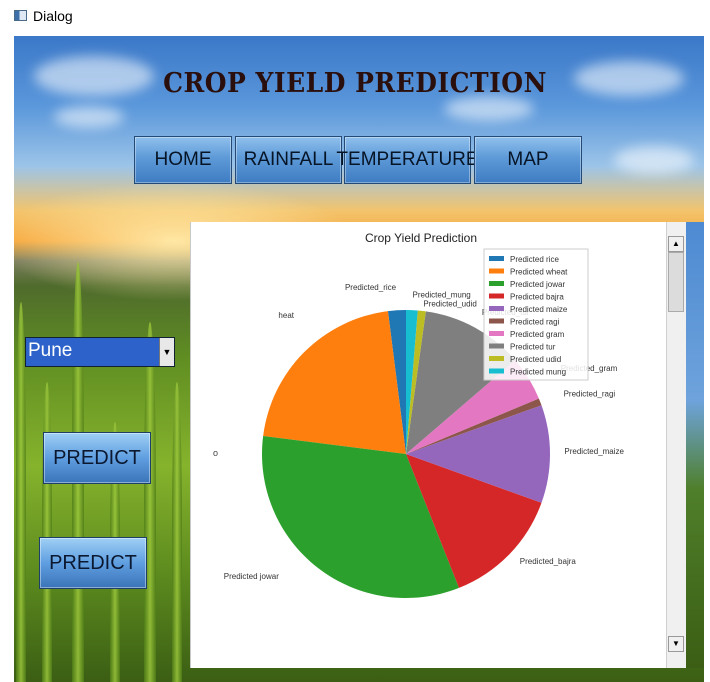 The width and height of the screenshot is (710, 682). What do you see at coordinates (20, 15) in the screenshot?
I see `window-app-icon` at bounding box center [20, 15].